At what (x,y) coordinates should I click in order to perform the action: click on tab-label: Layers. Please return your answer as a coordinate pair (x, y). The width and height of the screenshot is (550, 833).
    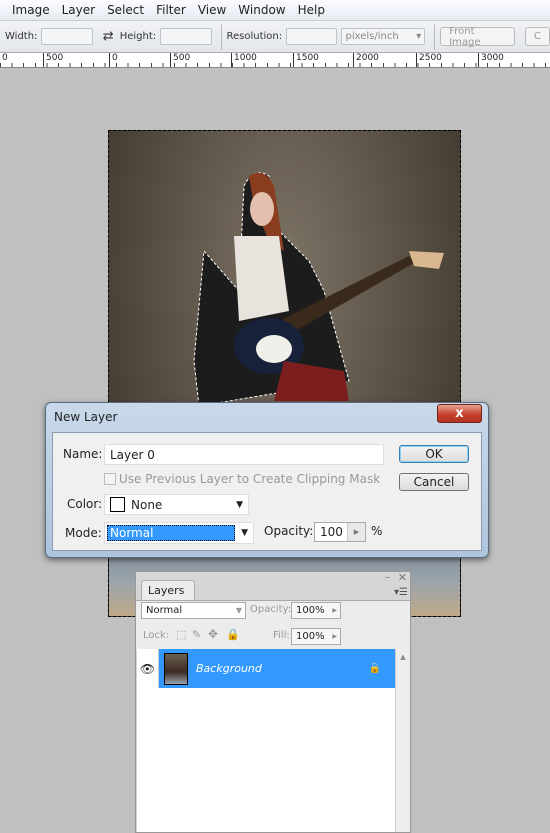
    Looking at the image, I should click on (166, 590).